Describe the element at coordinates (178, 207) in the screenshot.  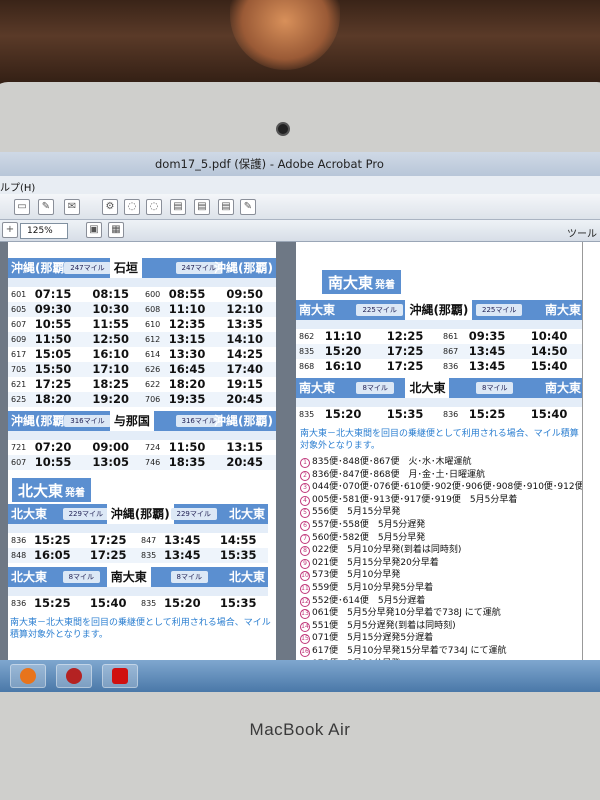
I see `document-lock-icon: ▤` at that location.